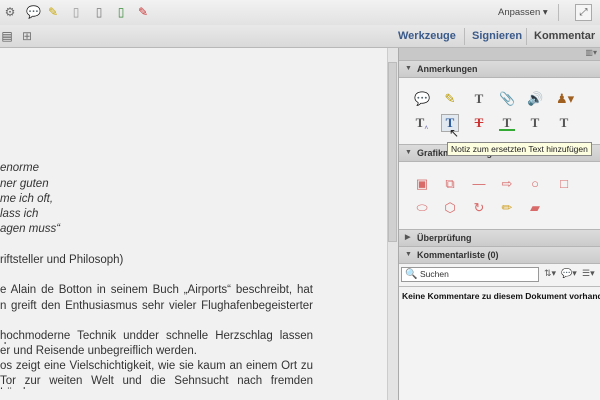  Describe the element at coordinates (30, 229) in the screenshot. I see `text-line: agen muss“` at that location.